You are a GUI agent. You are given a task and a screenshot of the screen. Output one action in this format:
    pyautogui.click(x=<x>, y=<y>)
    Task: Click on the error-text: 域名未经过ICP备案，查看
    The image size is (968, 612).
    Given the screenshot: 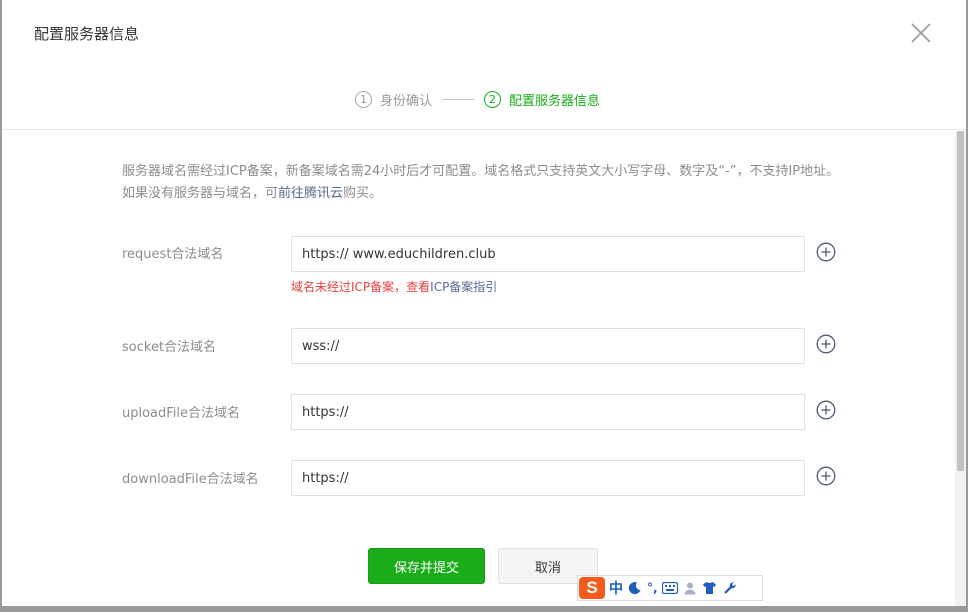 What is the action you would take?
    pyautogui.click(x=361, y=287)
    